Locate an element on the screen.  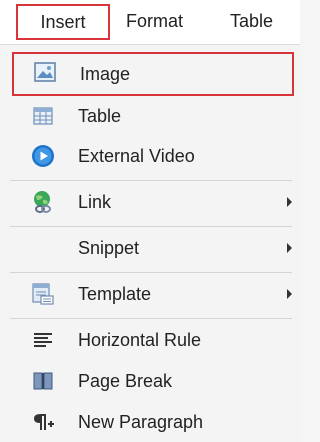
menubar: Insert Format Table is located at coordinates (150, 22).